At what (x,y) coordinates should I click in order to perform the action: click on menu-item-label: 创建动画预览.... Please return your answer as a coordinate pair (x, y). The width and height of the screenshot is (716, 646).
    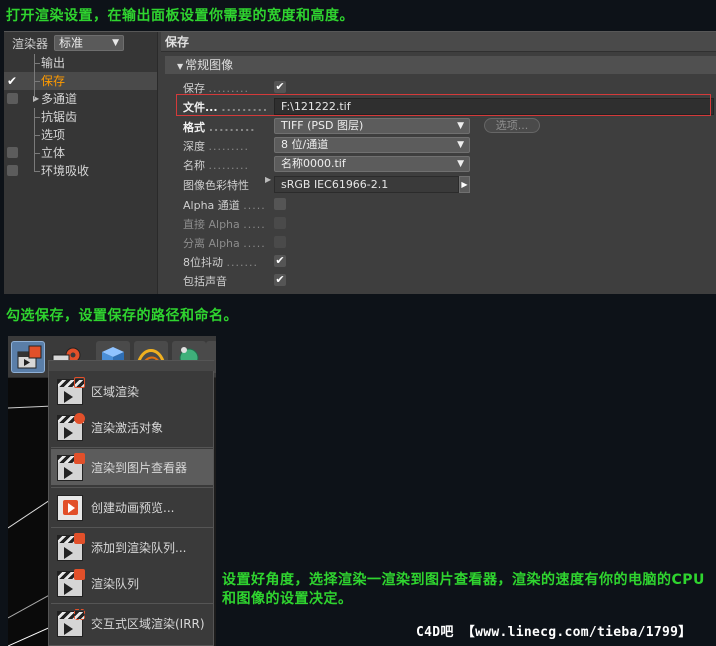
    Looking at the image, I should click on (133, 508).